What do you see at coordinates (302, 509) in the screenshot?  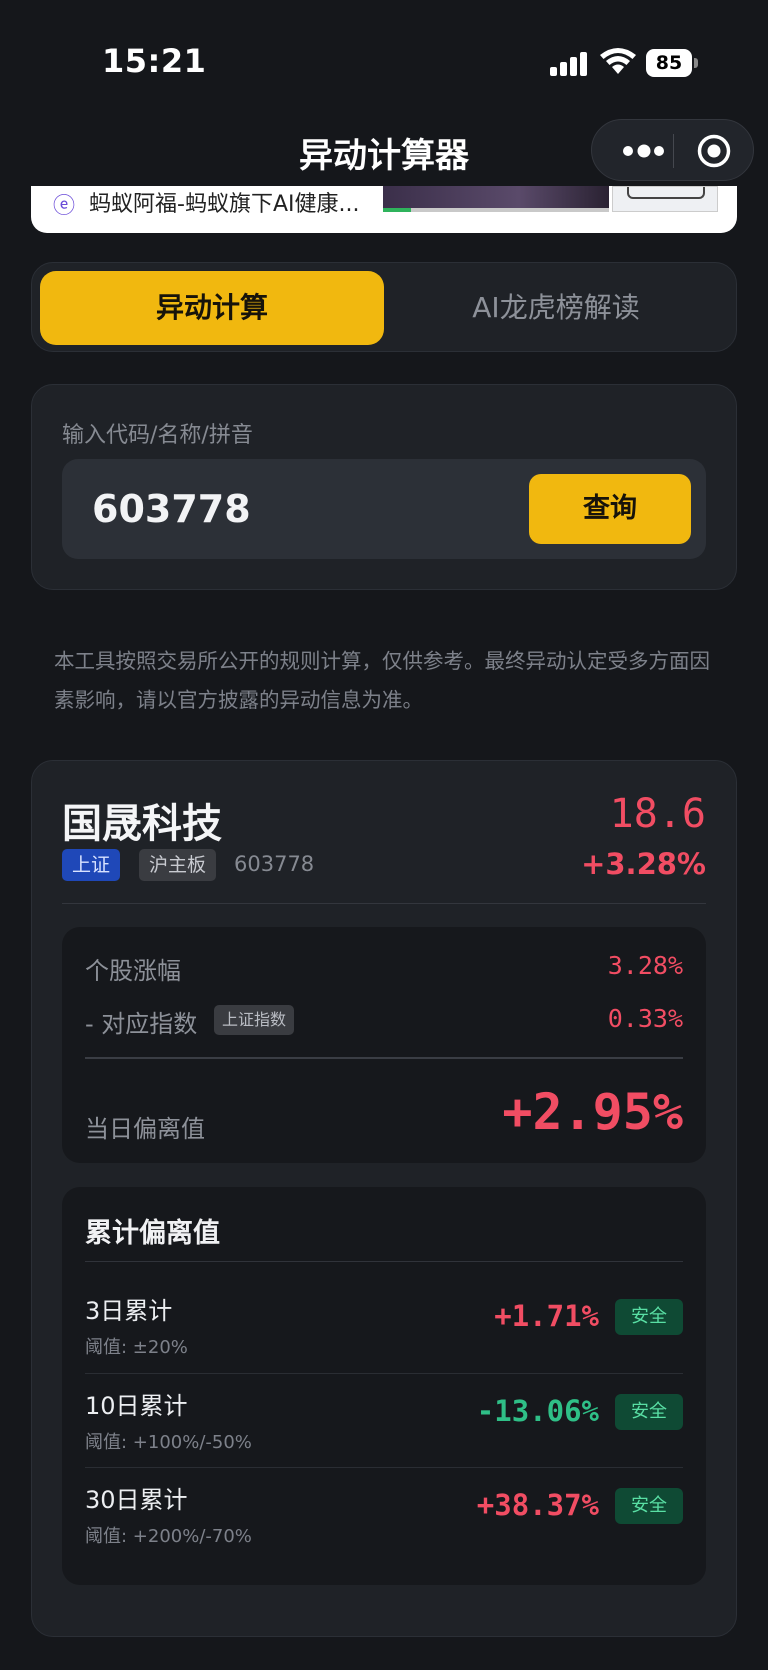 I see `search-input` at bounding box center [302, 509].